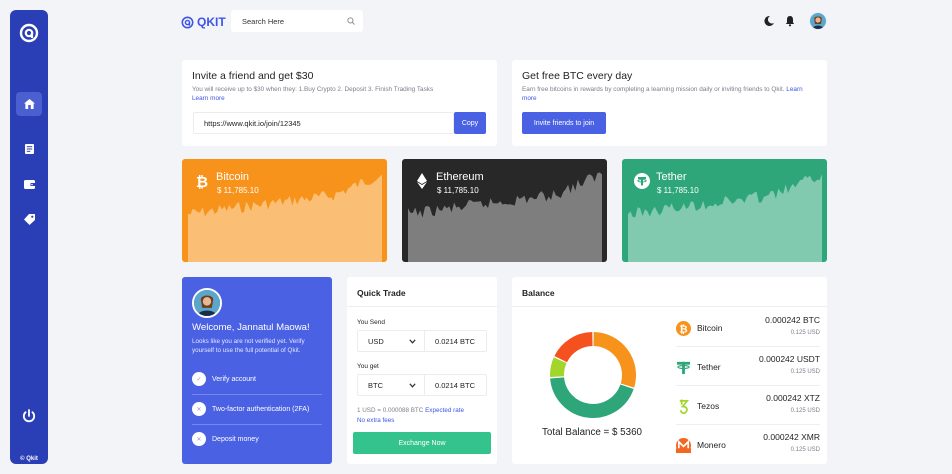 Image resolution: width=952 pixels, height=474 pixels. What do you see at coordinates (391, 341) in the screenshot?
I see `send-currency-select: USD` at bounding box center [391, 341].